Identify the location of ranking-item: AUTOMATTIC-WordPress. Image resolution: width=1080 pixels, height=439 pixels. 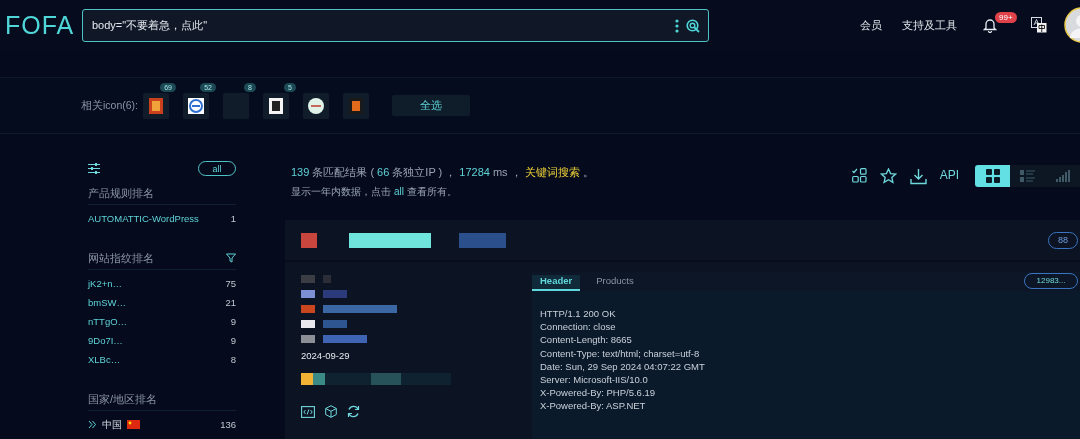
(143, 218).